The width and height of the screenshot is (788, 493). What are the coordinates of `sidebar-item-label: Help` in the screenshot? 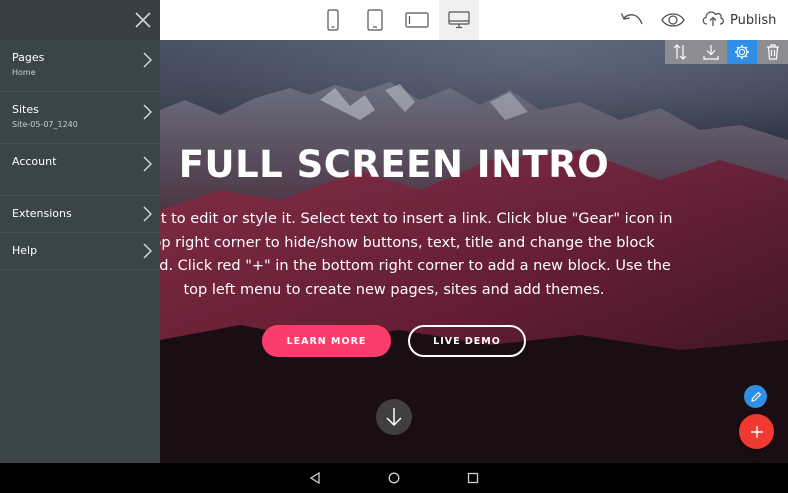 It's located at (25, 250).